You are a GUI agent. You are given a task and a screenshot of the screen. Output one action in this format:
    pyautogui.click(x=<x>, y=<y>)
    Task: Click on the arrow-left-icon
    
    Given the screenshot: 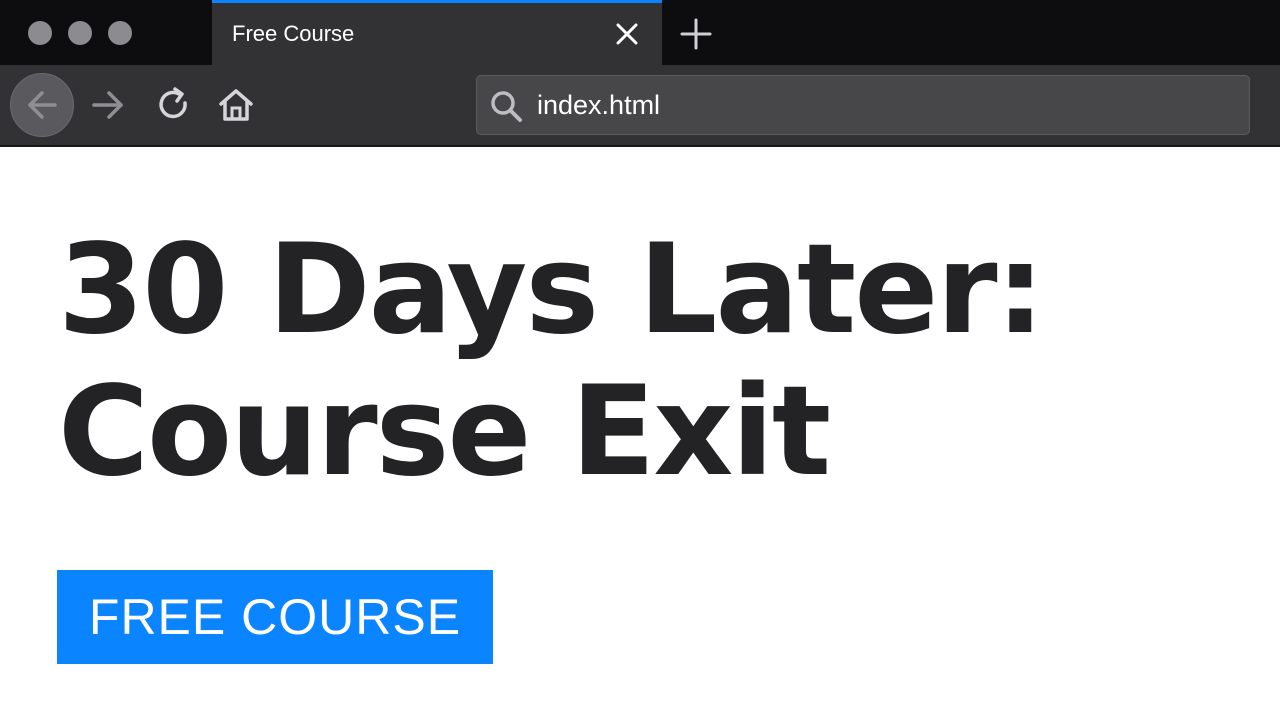 What is the action you would take?
    pyautogui.click(x=42, y=105)
    